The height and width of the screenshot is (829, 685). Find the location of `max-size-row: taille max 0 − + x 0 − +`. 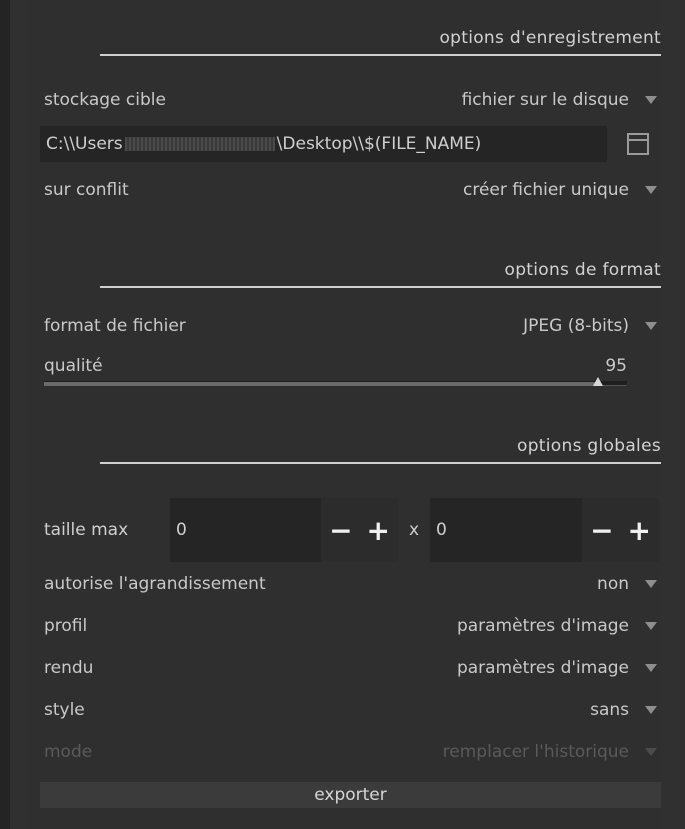

max-size-row: taille max 0 − + x 0 − + is located at coordinates (344, 530).